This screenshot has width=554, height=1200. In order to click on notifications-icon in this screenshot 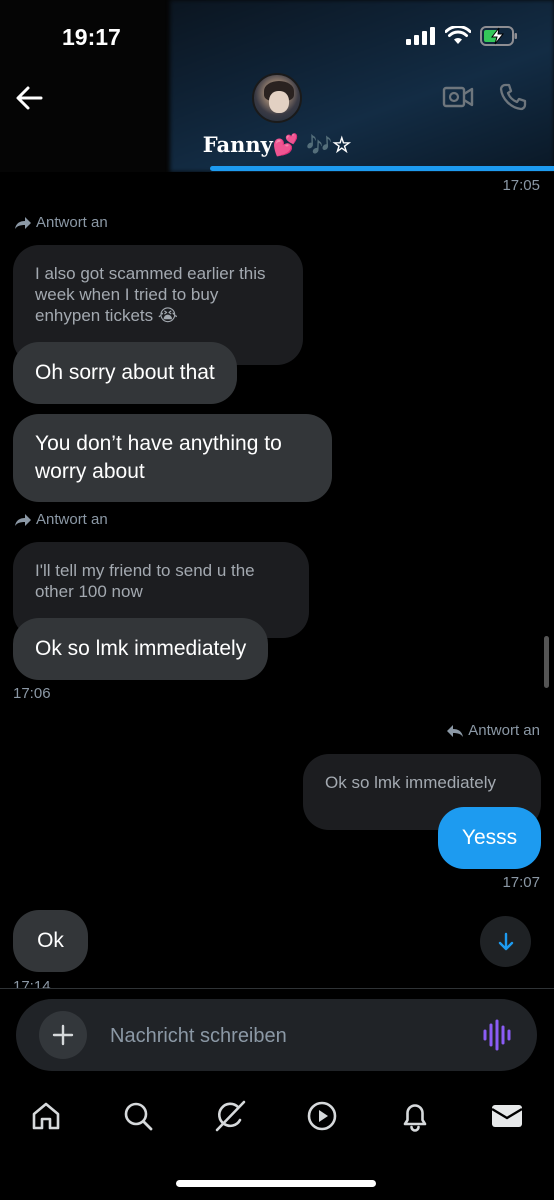, I will do `click(415, 1118)`.